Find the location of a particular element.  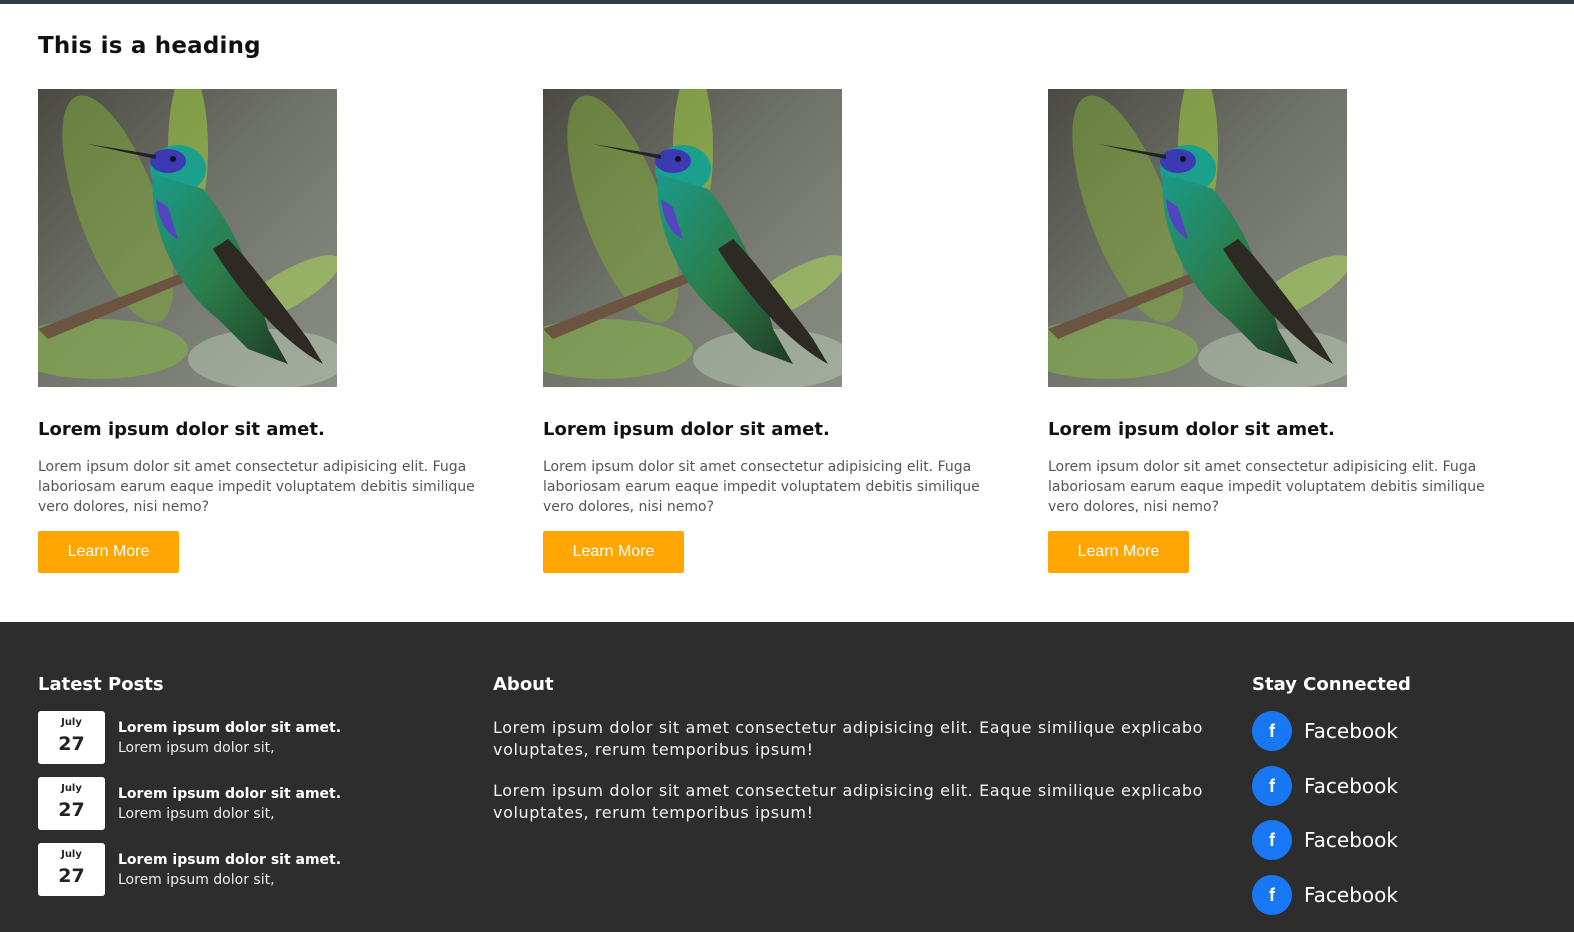

about-heading: About is located at coordinates (523, 684).